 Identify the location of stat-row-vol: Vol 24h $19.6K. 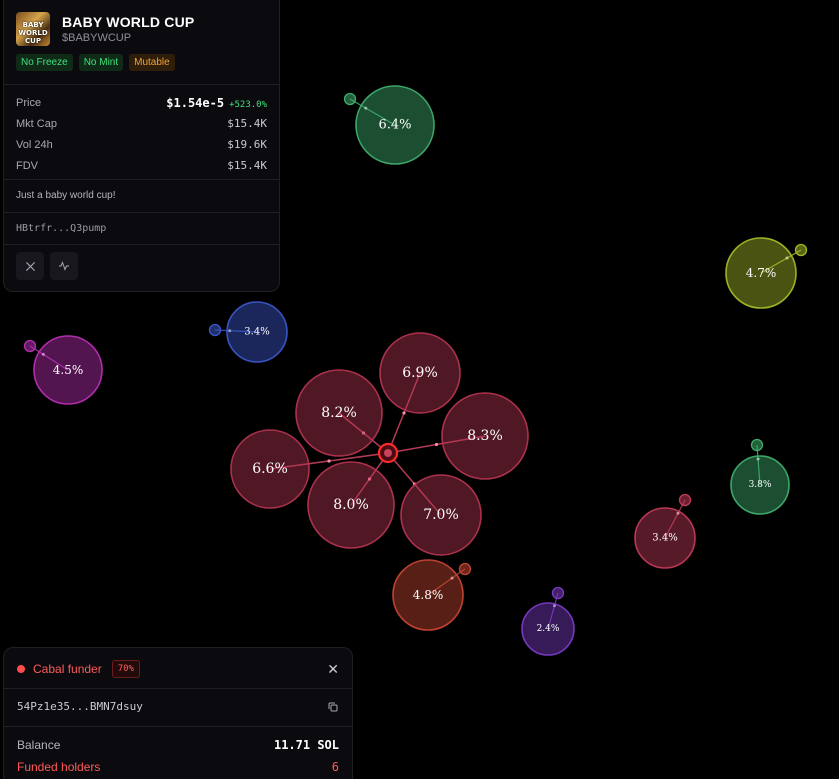
(141, 144).